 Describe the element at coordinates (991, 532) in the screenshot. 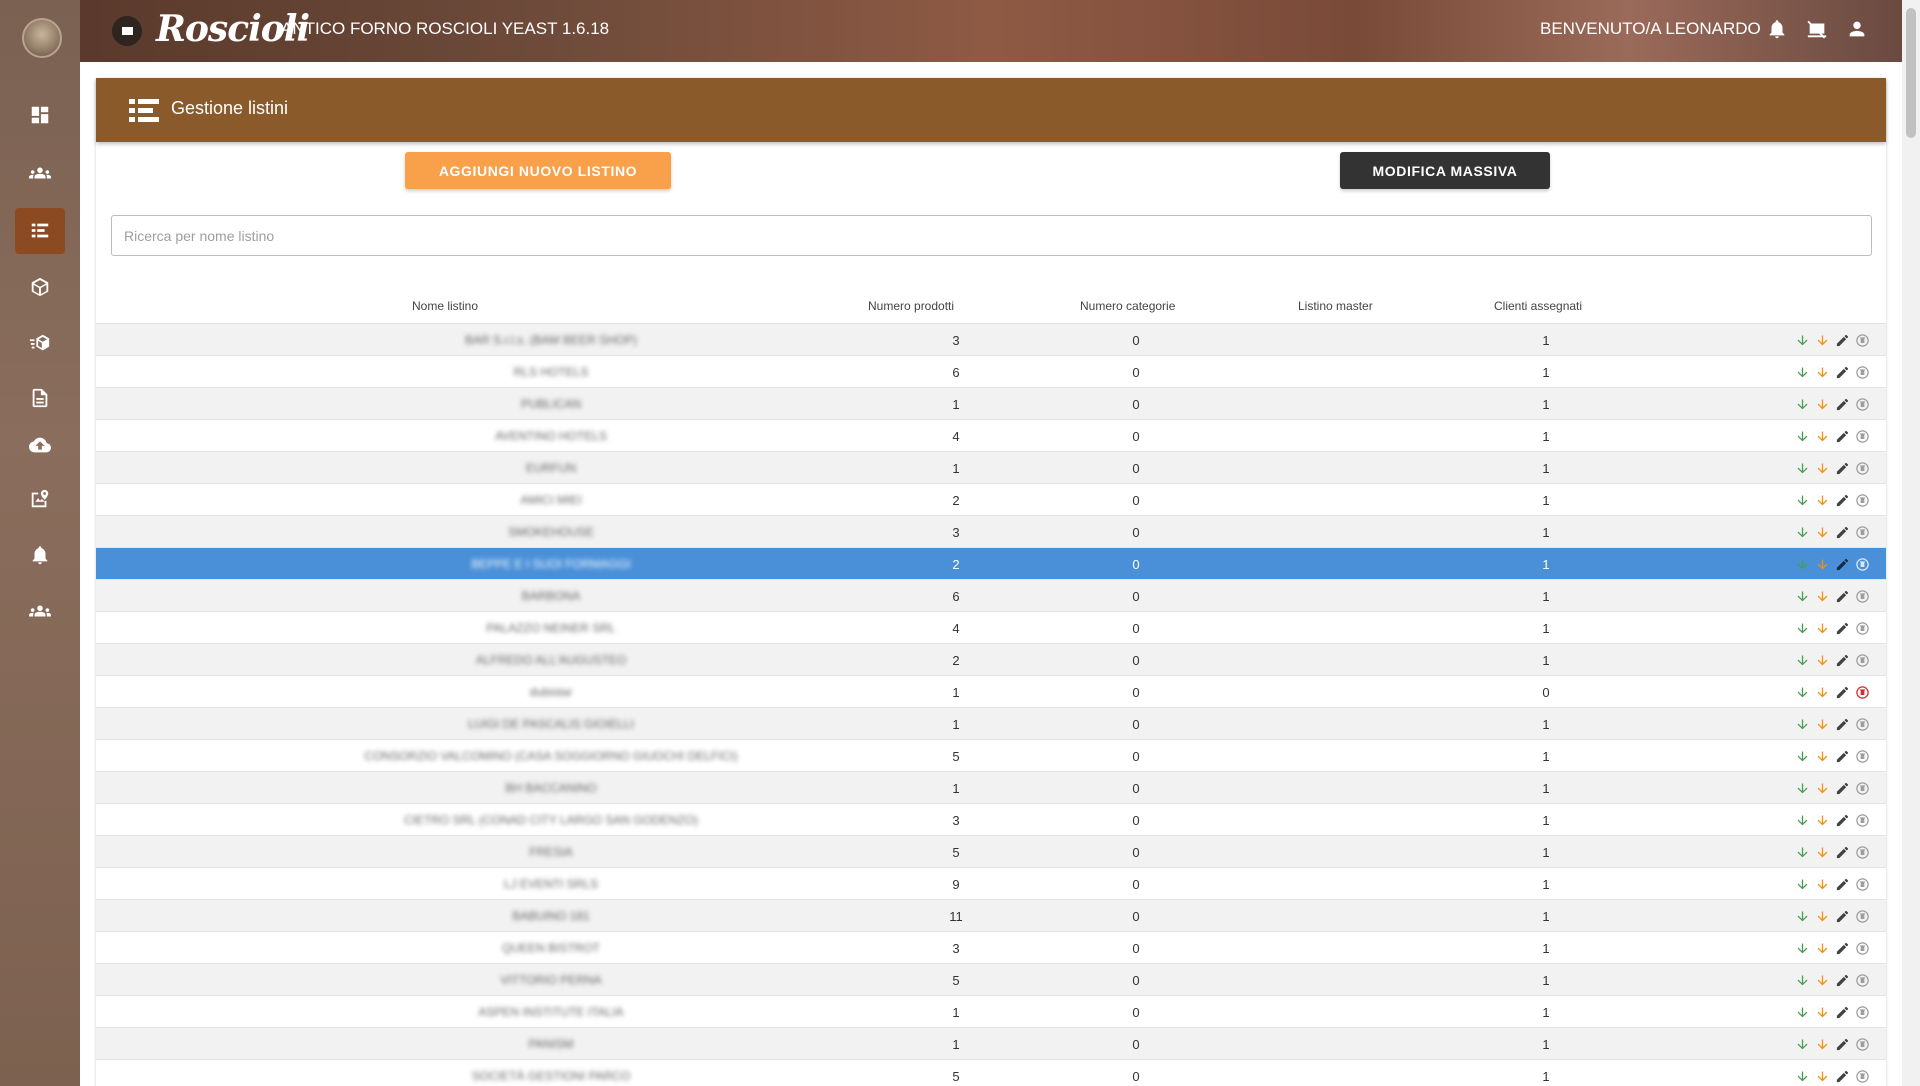

I see `table-row: SMOKEHOUSE 3 0 1` at that location.